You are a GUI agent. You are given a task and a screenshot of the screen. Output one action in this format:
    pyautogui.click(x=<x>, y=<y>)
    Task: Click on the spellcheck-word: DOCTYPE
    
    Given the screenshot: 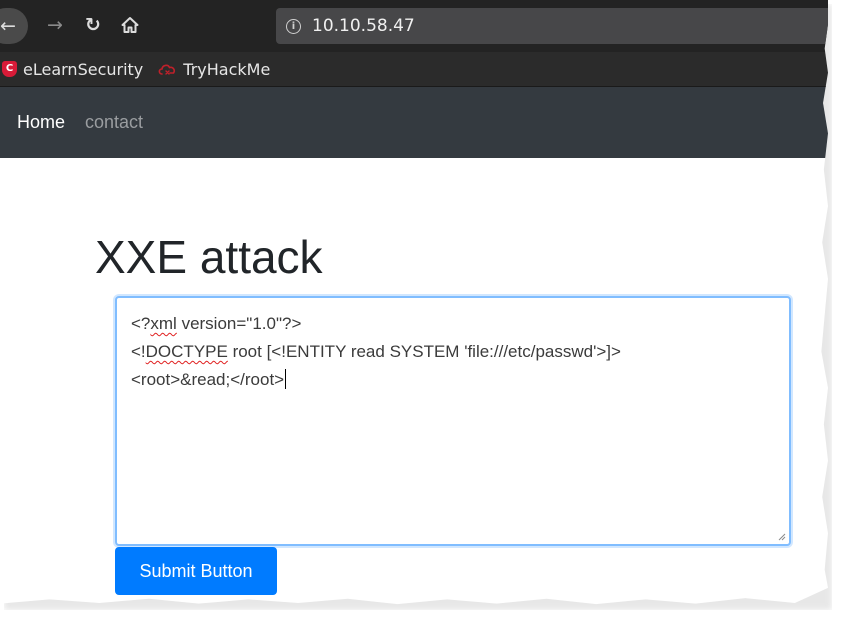 What is the action you would take?
    pyautogui.click(x=186, y=351)
    